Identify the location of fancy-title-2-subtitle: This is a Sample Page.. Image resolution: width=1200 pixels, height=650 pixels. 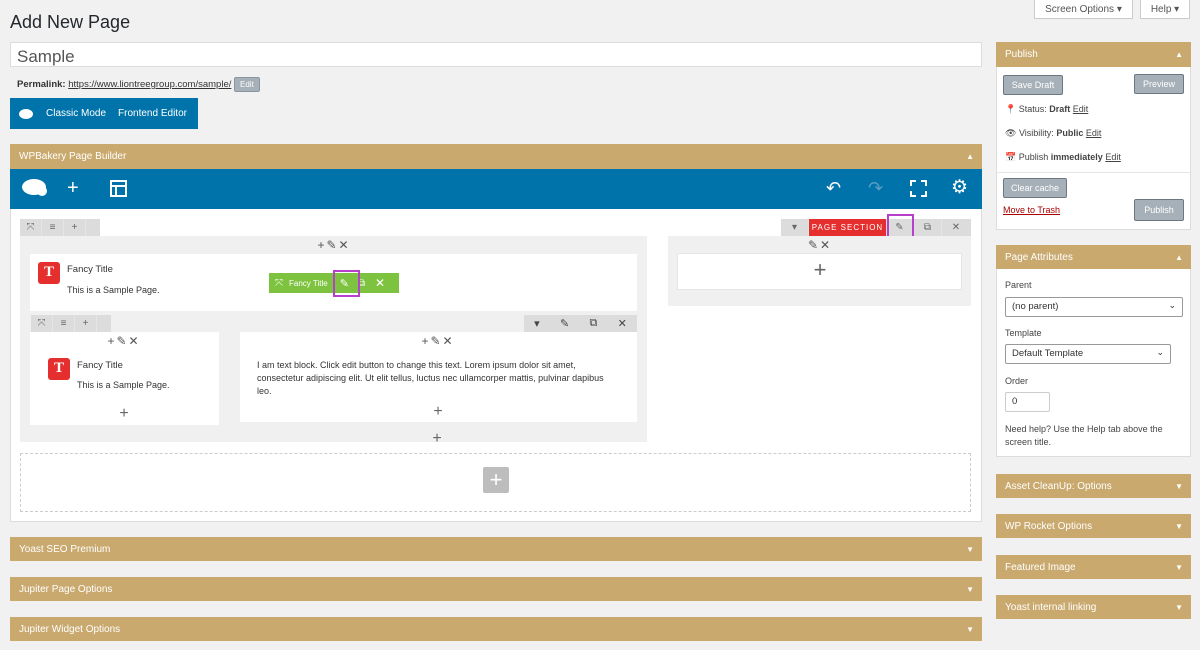
(123, 385).